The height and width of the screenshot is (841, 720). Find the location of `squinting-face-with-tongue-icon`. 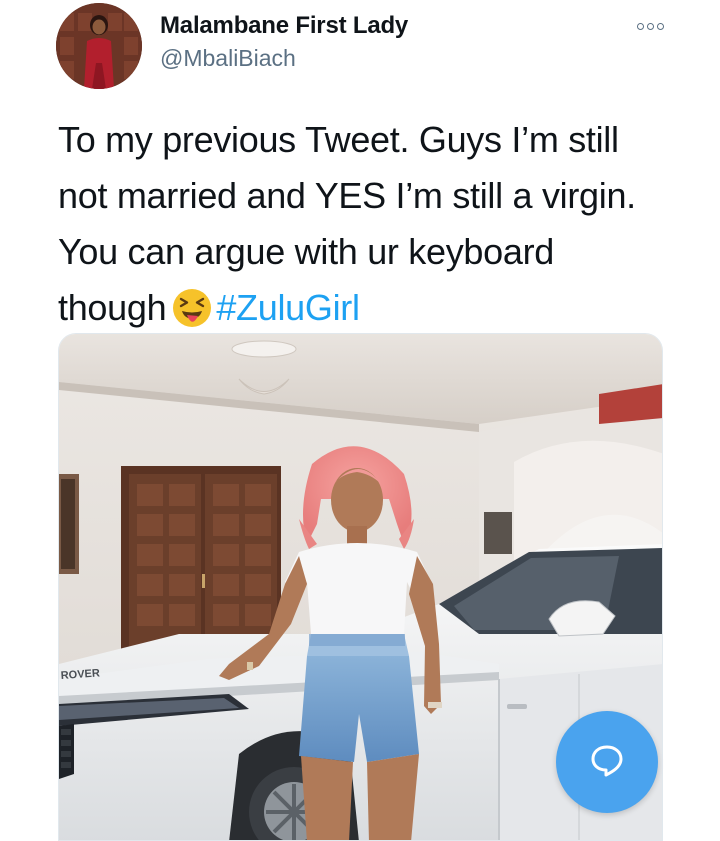

squinting-face-with-tongue-icon is located at coordinates (192, 308).